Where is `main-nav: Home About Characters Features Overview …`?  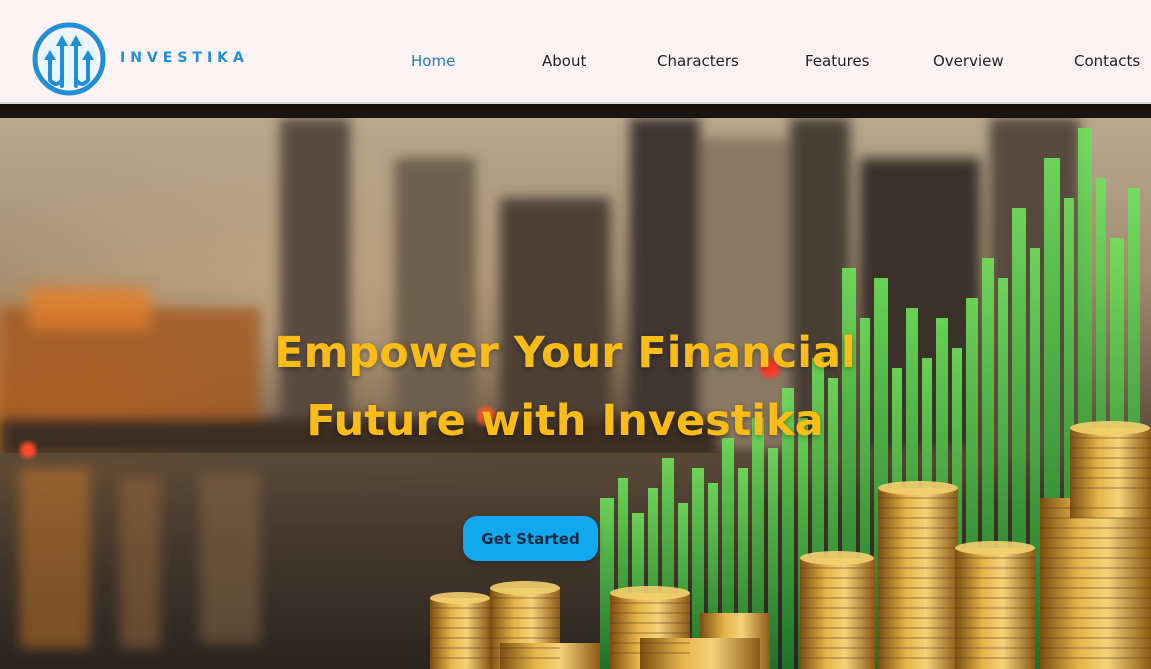
main-nav: Home About Characters Features Overview … is located at coordinates (575, 63).